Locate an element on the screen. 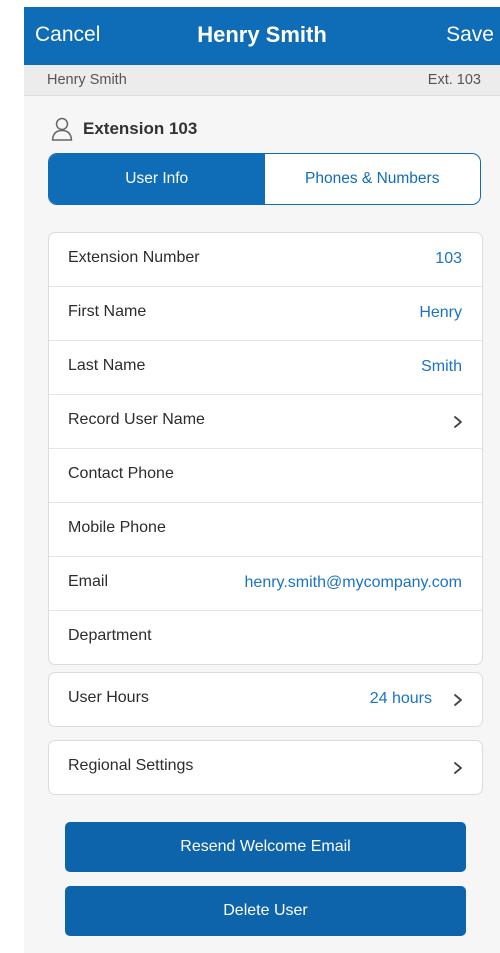  row-label: Regional Settings is located at coordinates (131, 765).